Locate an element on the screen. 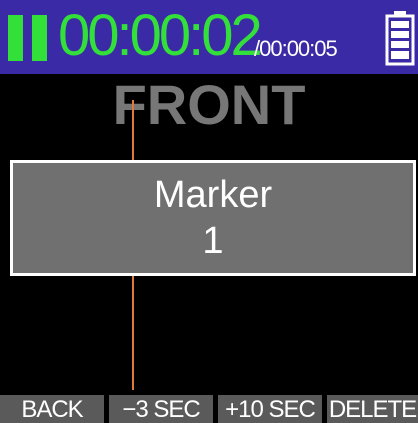 The image size is (418, 423). marker-title: Marker is located at coordinates (213, 195).